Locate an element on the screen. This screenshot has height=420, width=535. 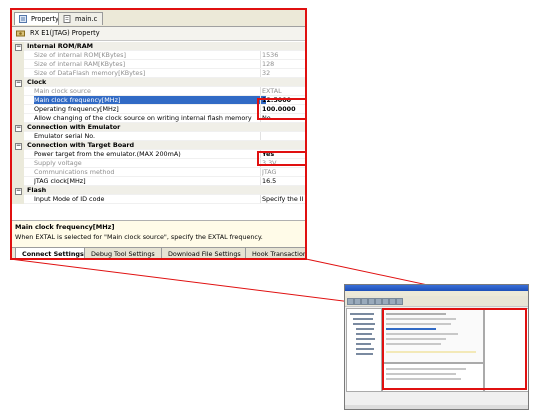
property-row: Size of DataFlash memory[KBytes] 32 is located at coordinates (158, 73).